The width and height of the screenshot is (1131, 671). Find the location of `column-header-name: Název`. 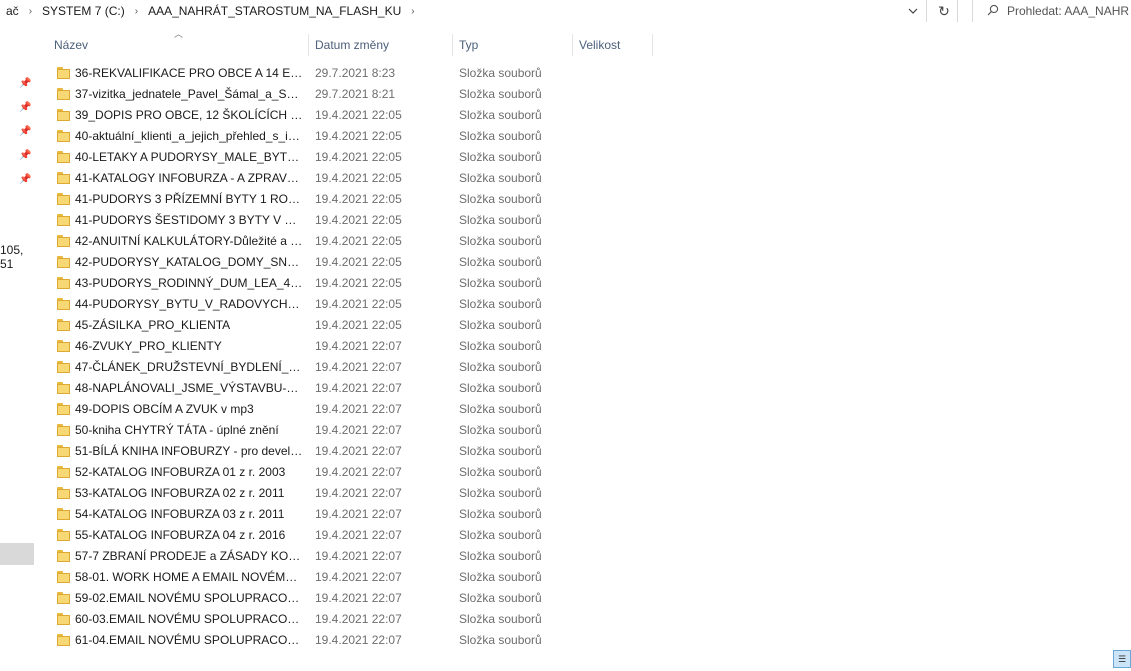

column-header-name: Název is located at coordinates (178, 45).